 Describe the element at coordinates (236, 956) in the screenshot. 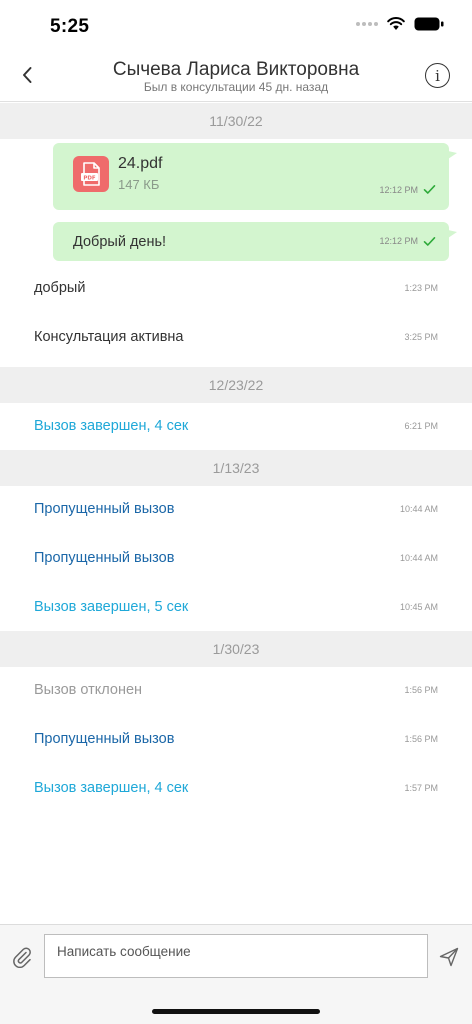

I see `message-input` at that location.